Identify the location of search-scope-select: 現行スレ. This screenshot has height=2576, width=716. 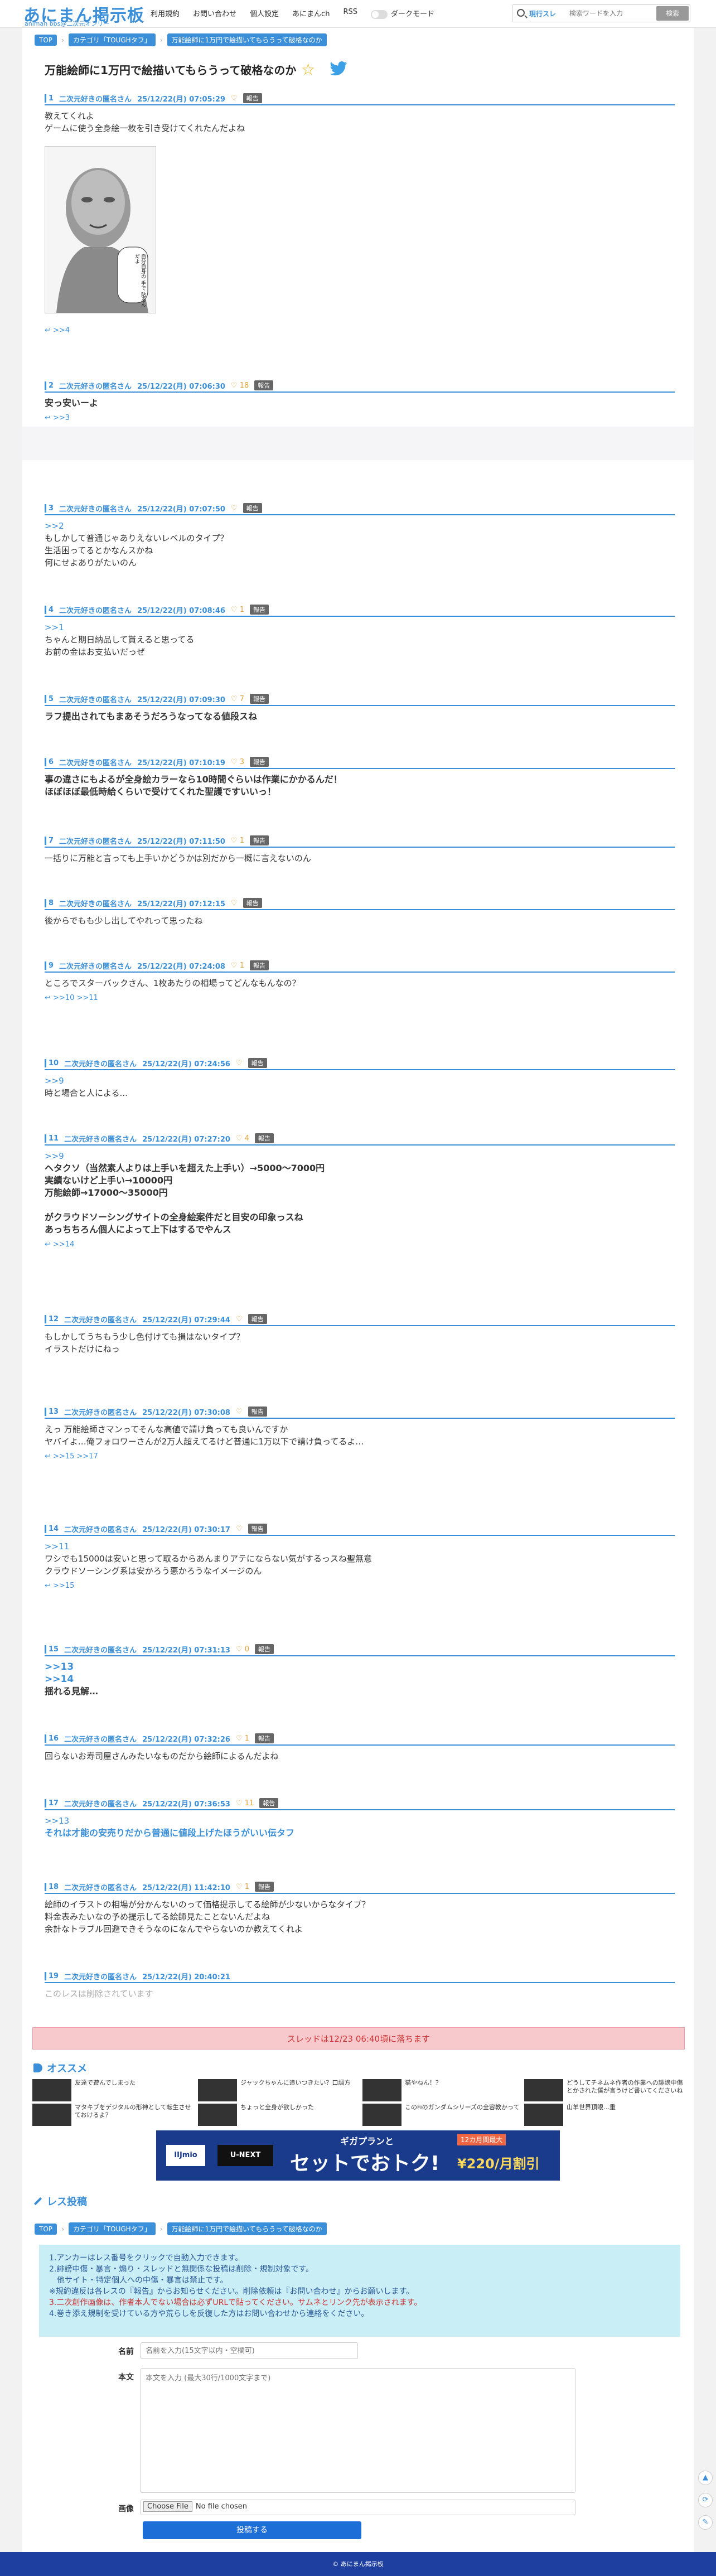
(542, 14).